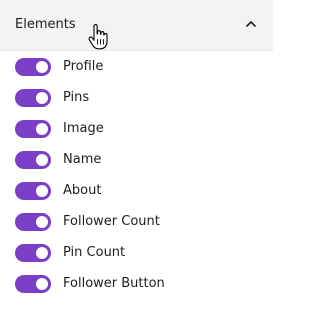 The width and height of the screenshot is (320, 310). What do you see at coordinates (82, 190) in the screenshot?
I see `toggle-label: About` at bounding box center [82, 190].